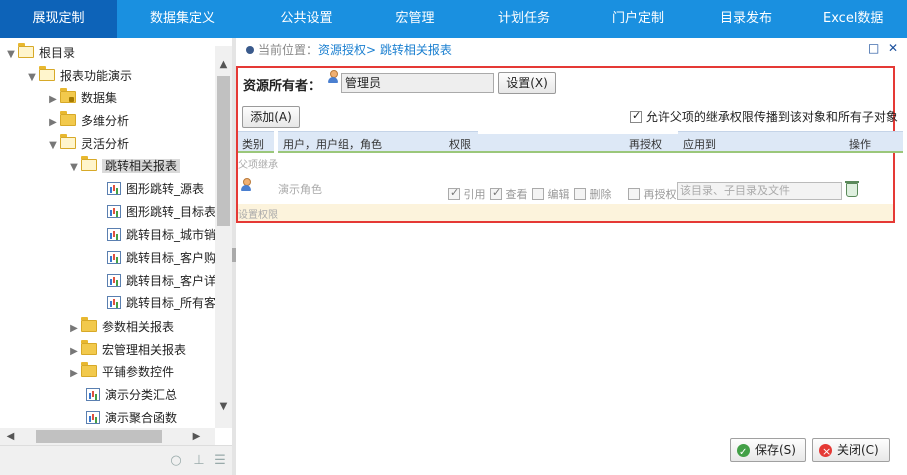 Image resolution: width=907 pixels, height=475 pixels. I want to click on tree-node-root: ▼ 根目录, so click(39, 53).